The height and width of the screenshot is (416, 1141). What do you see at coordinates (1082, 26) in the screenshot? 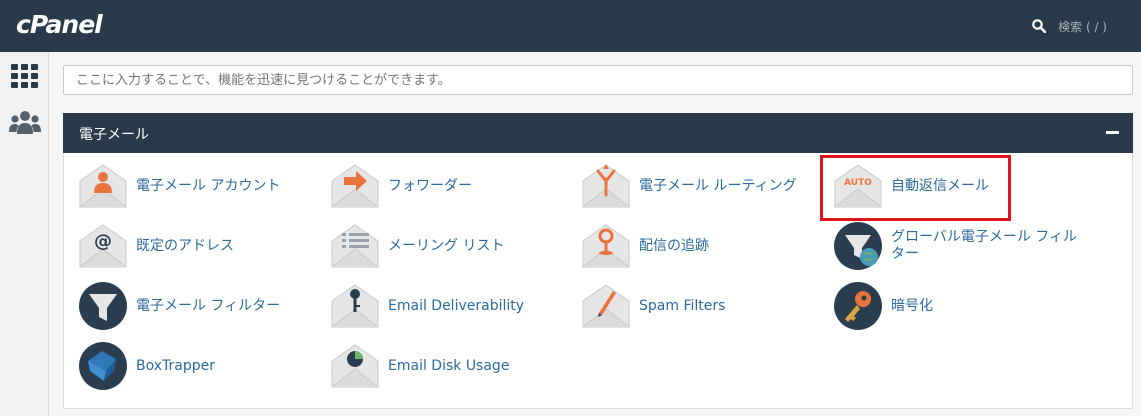
I see `header-search-label: 検索 ( / )` at bounding box center [1082, 26].